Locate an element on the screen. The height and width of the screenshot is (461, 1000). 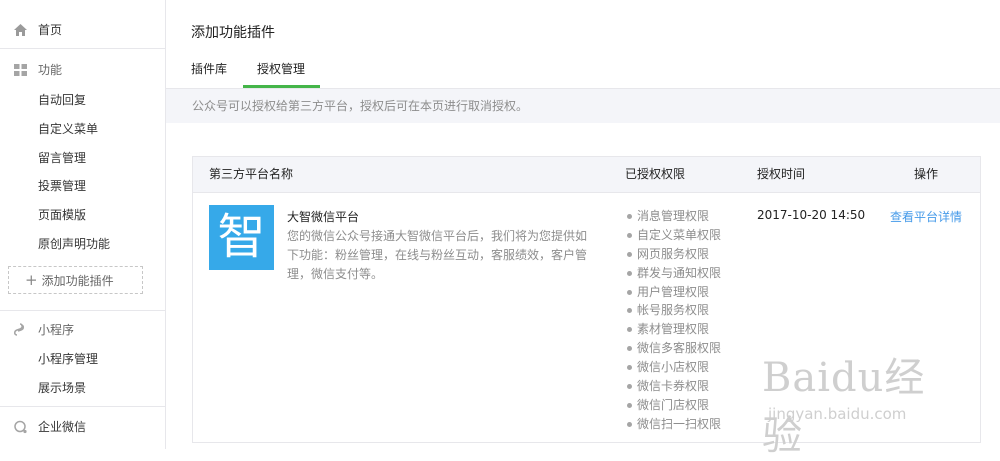
enterprise-wechat-icon is located at coordinates (20, 427).